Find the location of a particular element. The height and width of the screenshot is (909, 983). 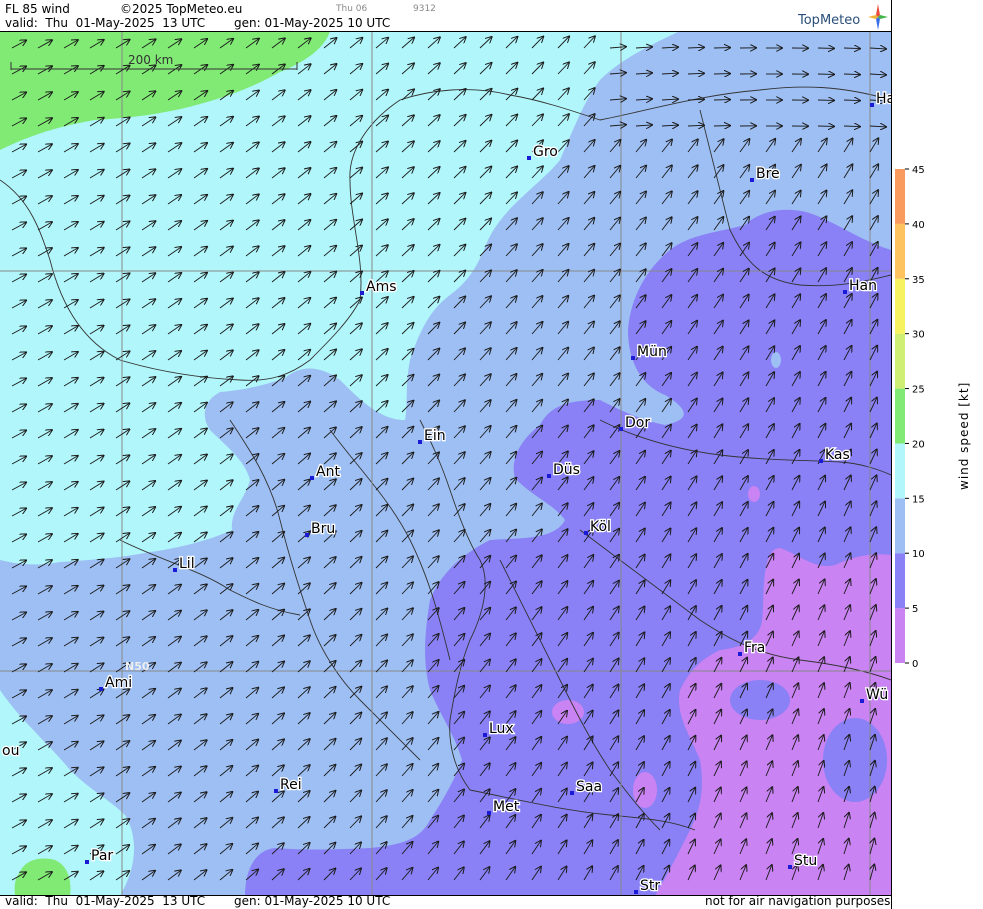

city-mün: MünMün is located at coordinates (649, 352).